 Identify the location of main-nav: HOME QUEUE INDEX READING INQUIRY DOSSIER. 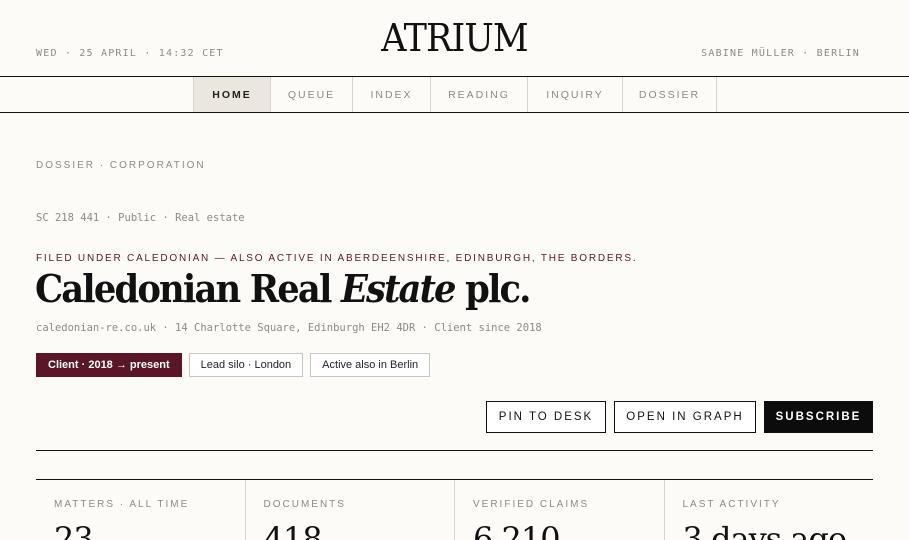
(454, 95).